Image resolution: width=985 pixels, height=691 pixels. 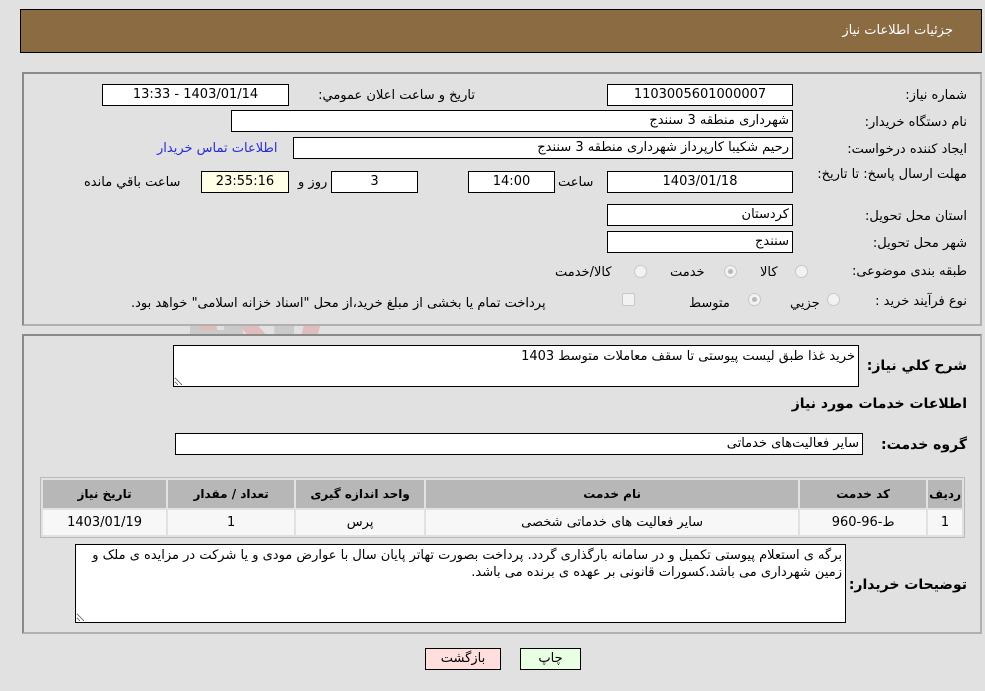 What do you see at coordinates (374, 182) in the screenshot?
I see `days-field: 3` at bounding box center [374, 182].